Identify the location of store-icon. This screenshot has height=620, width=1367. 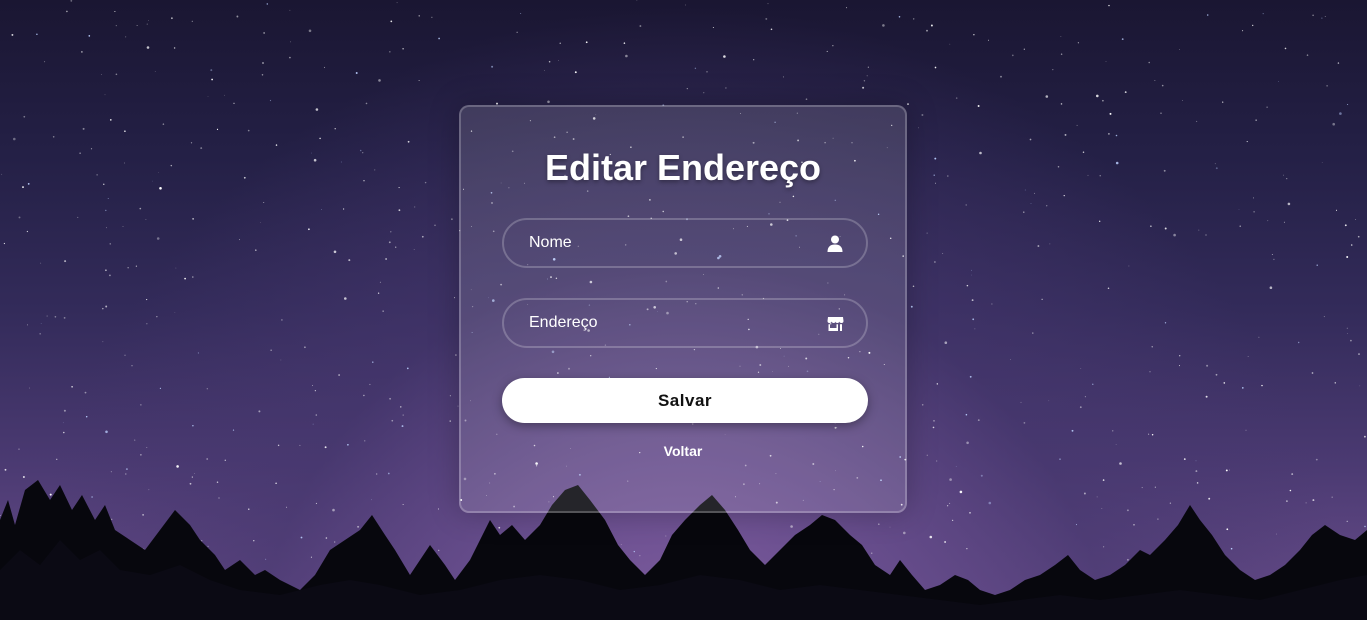
(835, 323).